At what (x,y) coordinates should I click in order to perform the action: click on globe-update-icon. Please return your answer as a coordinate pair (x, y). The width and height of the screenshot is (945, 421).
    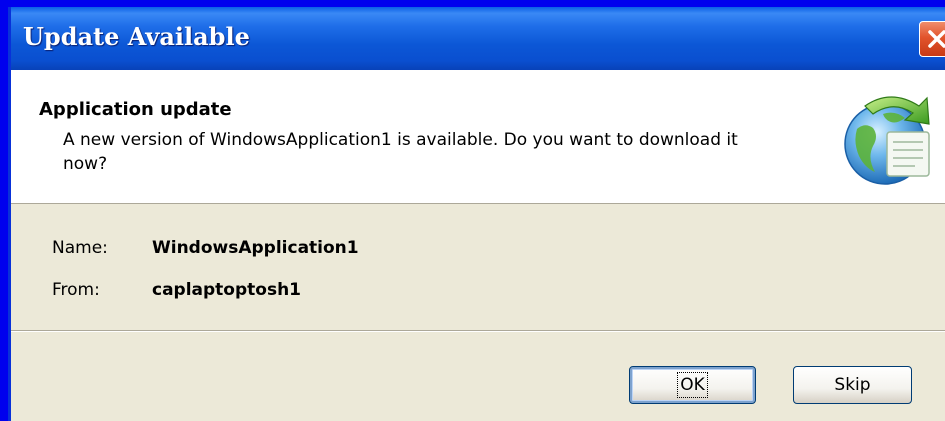
    Looking at the image, I should click on (887, 140).